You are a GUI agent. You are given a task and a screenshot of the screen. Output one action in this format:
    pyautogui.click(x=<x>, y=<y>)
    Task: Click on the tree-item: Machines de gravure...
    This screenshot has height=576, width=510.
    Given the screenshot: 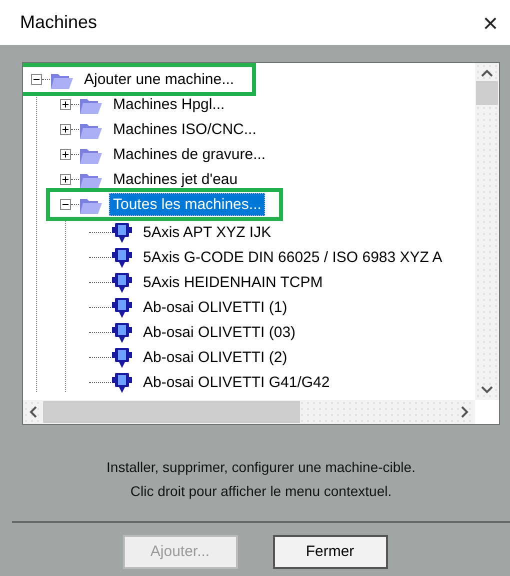 What is the action you would take?
    pyautogui.click(x=189, y=154)
    